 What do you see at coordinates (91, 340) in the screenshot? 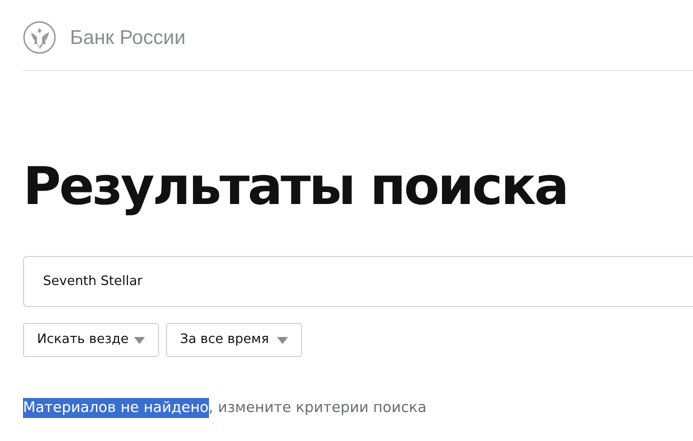
I see `filter-dropdown: Искать везде` at bounding box center [91, 340].